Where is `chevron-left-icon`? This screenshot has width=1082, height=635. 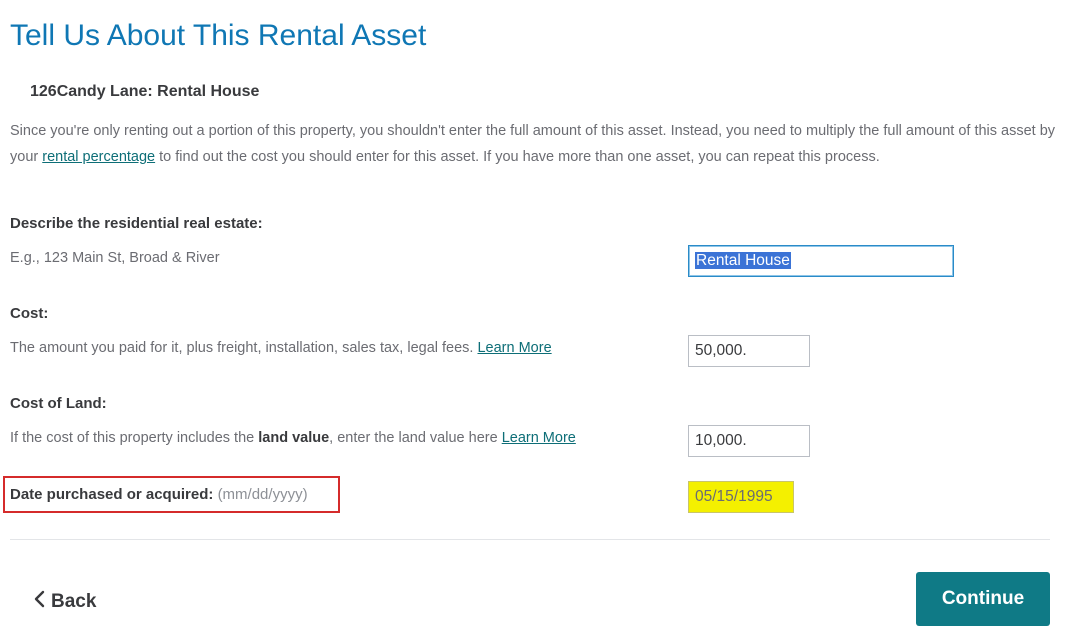 chevron-left-icon is located at coordinates (40, 602).